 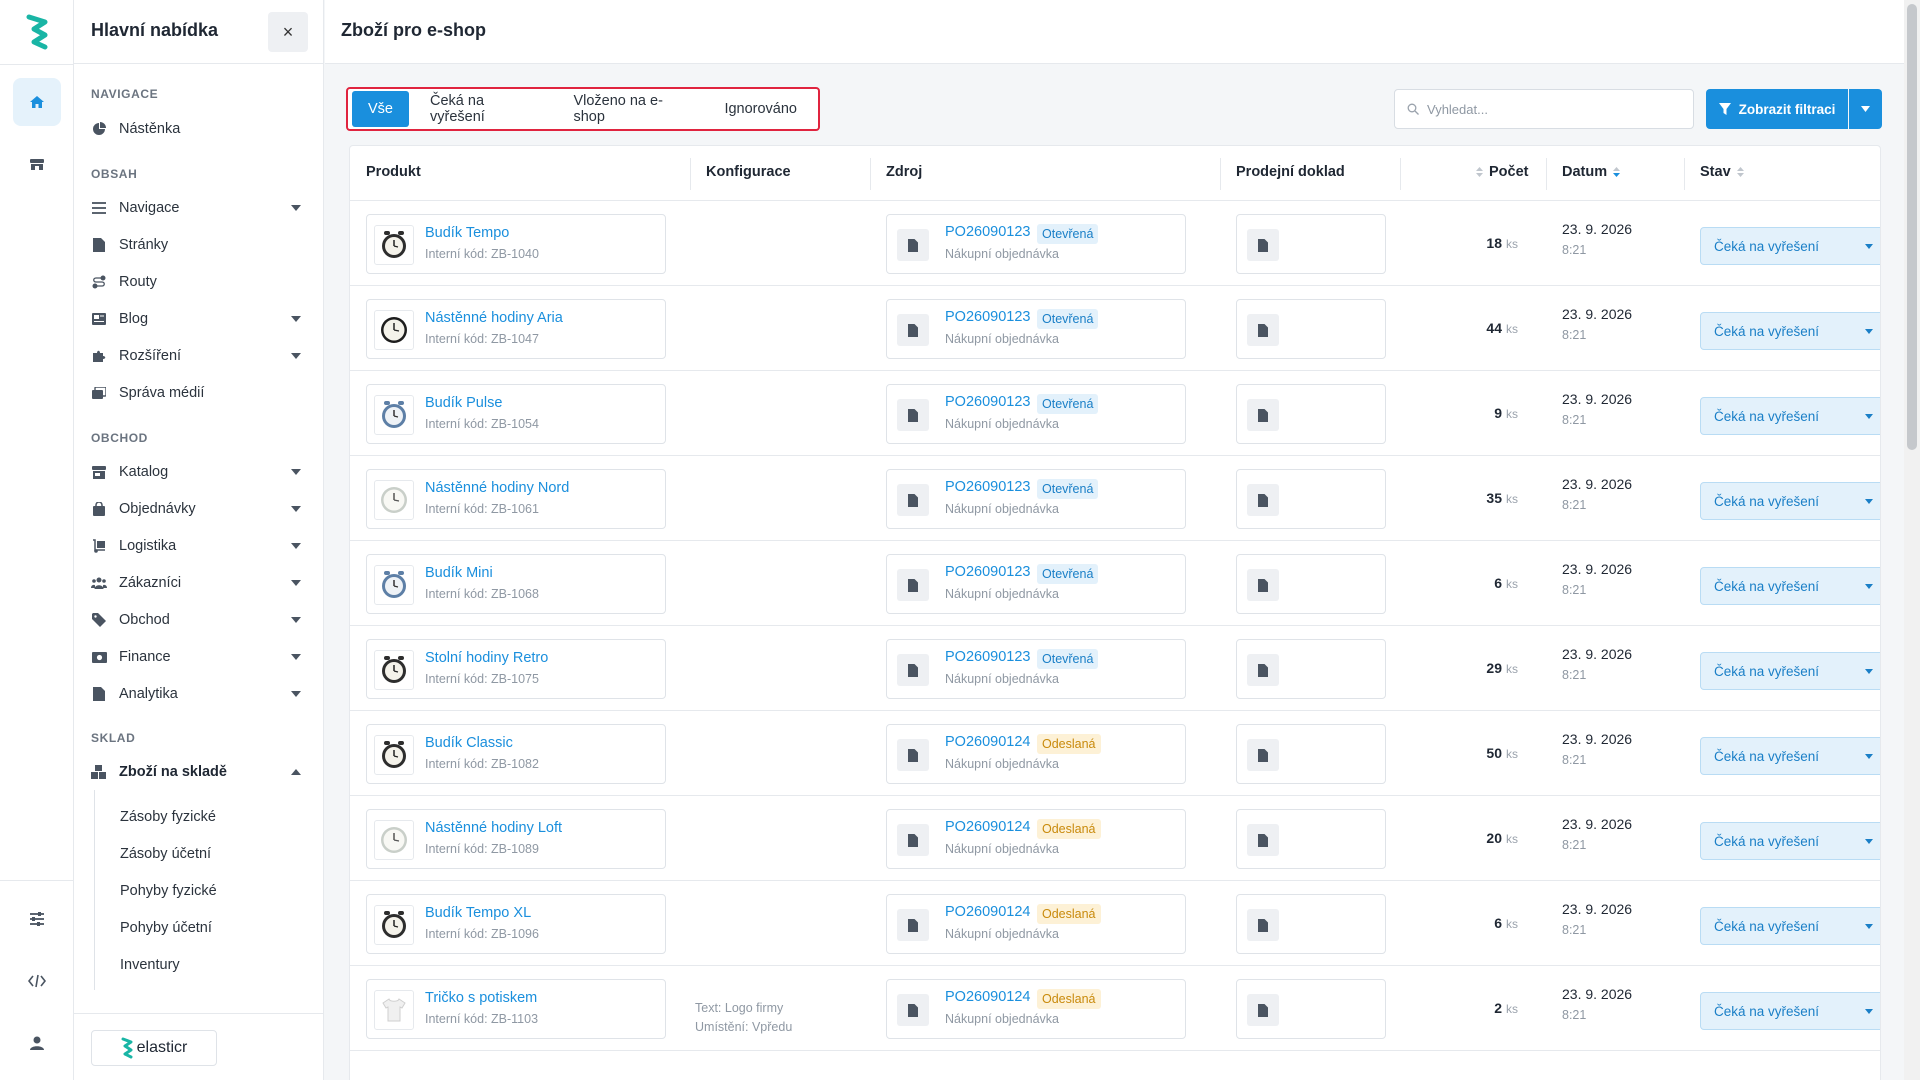 I want to click on sidebar-item-zbozi-na-sklade: Zboží na skladě, so click(x=198, y=772).